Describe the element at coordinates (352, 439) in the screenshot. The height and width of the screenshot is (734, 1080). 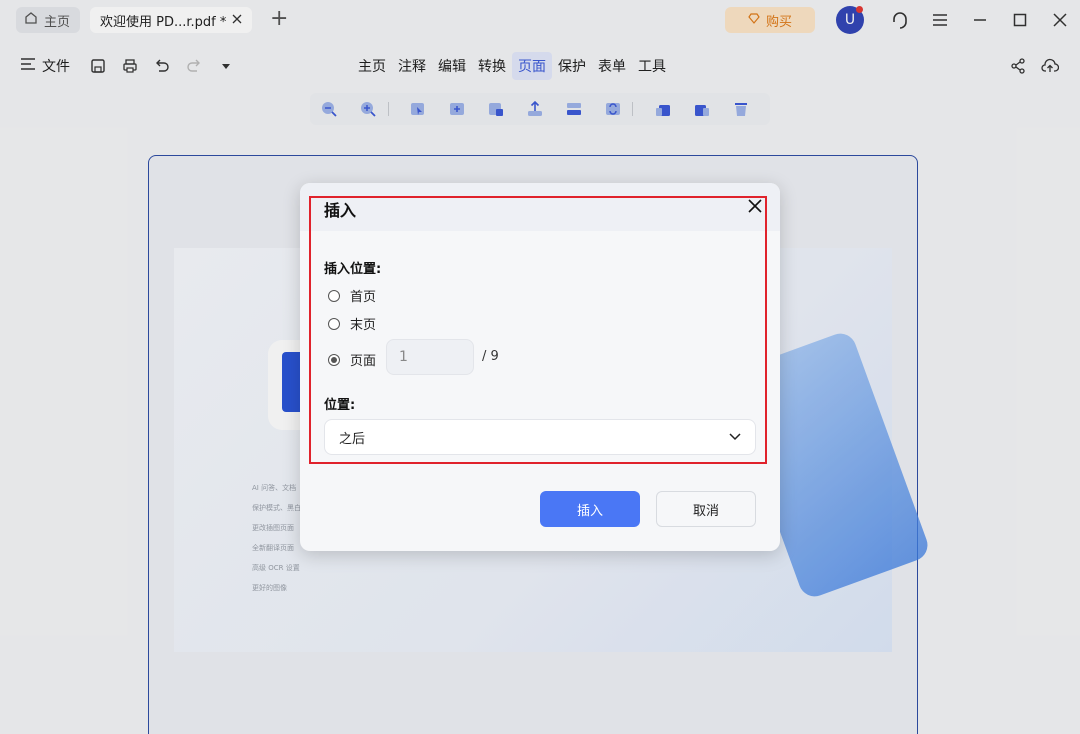
I see `placement-value: 之后` at that location.